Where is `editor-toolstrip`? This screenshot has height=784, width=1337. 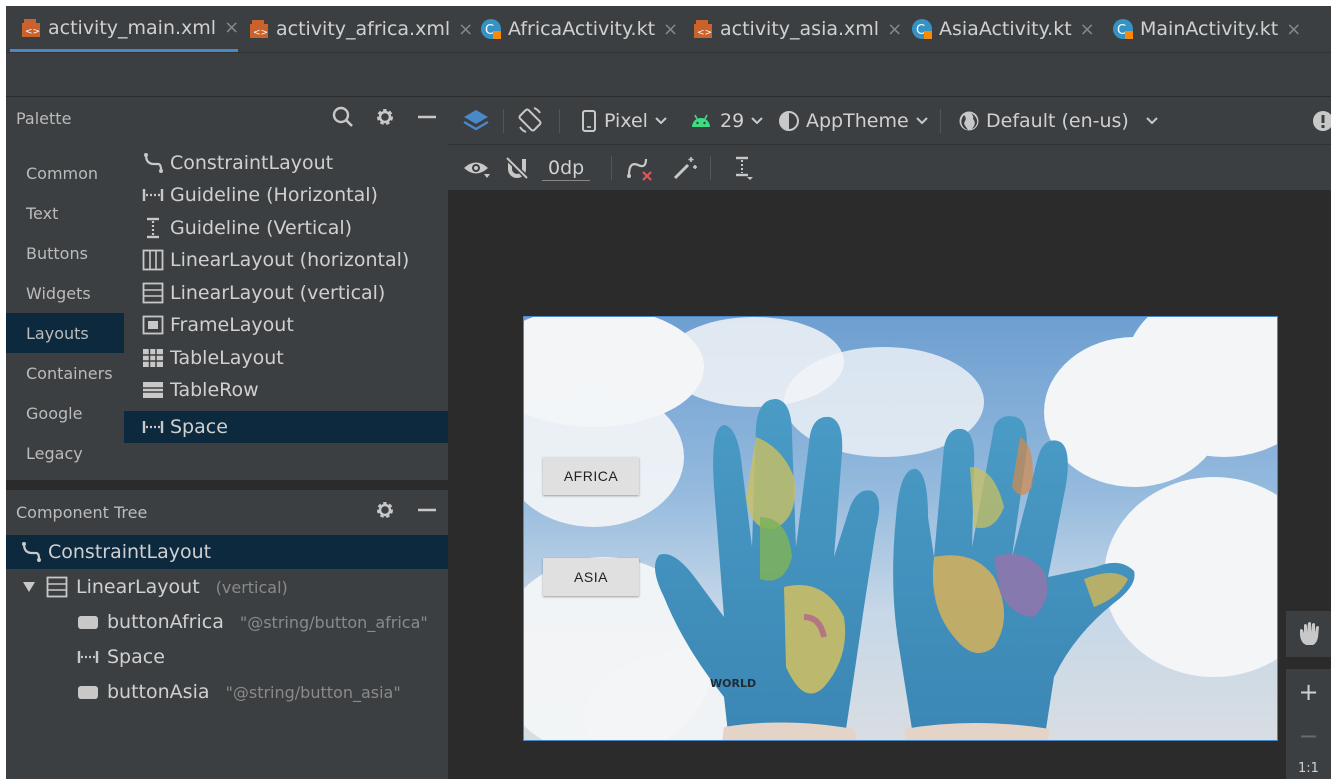 editor-toolstrip is located at coordinates (668, 74).